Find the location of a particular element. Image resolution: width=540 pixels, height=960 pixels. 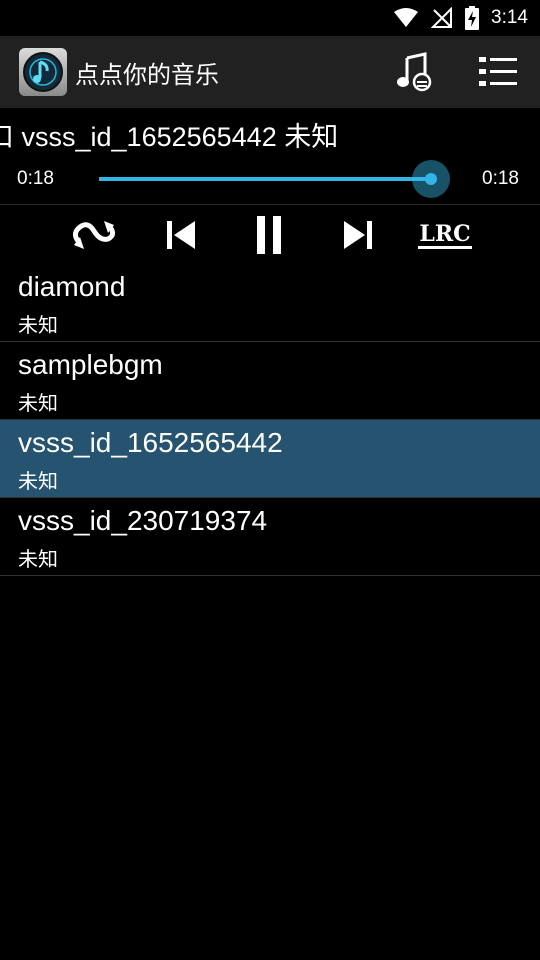

lyrics-icon: LRC is located at coordinates (445, 235).